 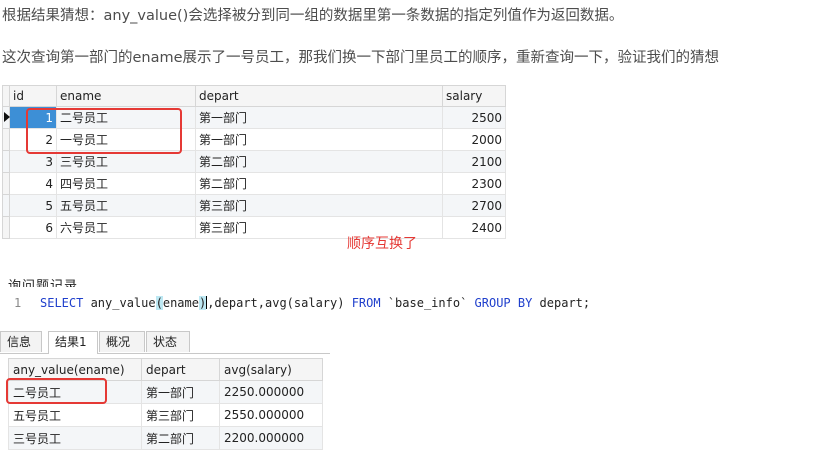 What do you see at coordinates (474, 227) in the screenshot?
I see `cell-salary: 2400` at bounding box center [474, 227].